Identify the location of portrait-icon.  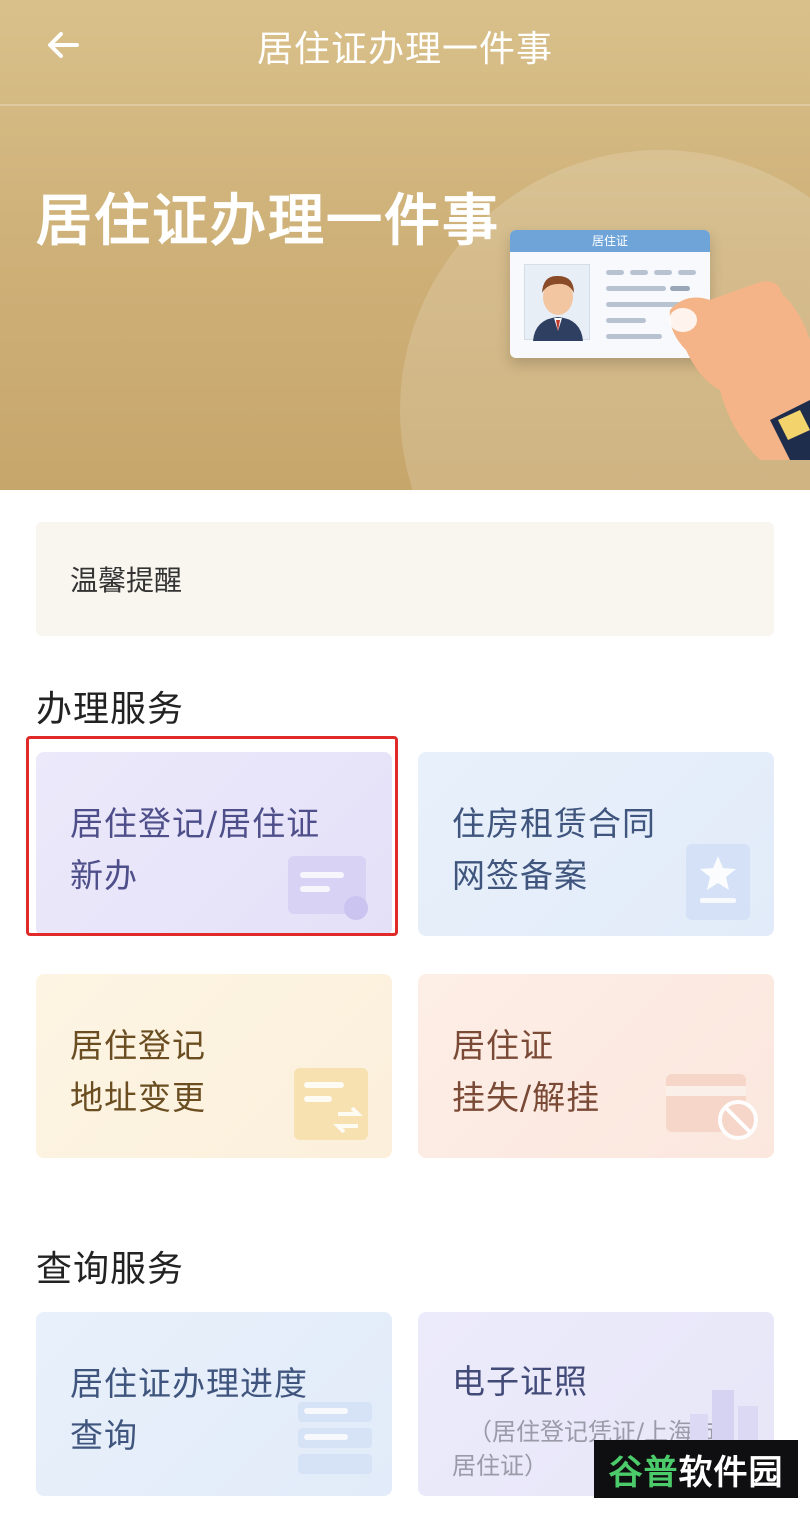
(557, 302).